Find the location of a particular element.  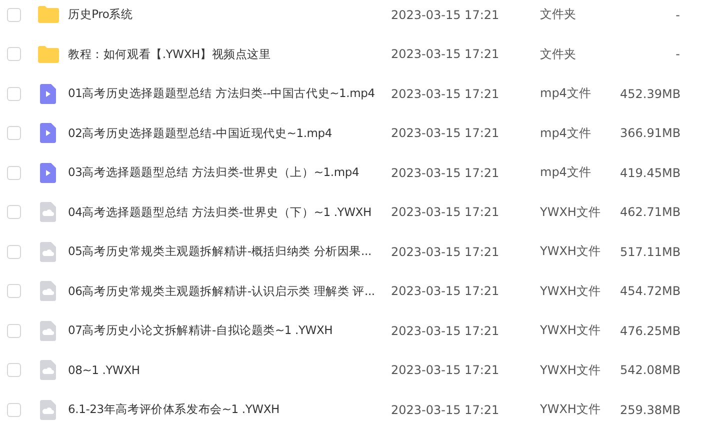

file-name: 6.1-23年高考评价体系发布会~1 .YWXH is located at coordinates (229, 410).